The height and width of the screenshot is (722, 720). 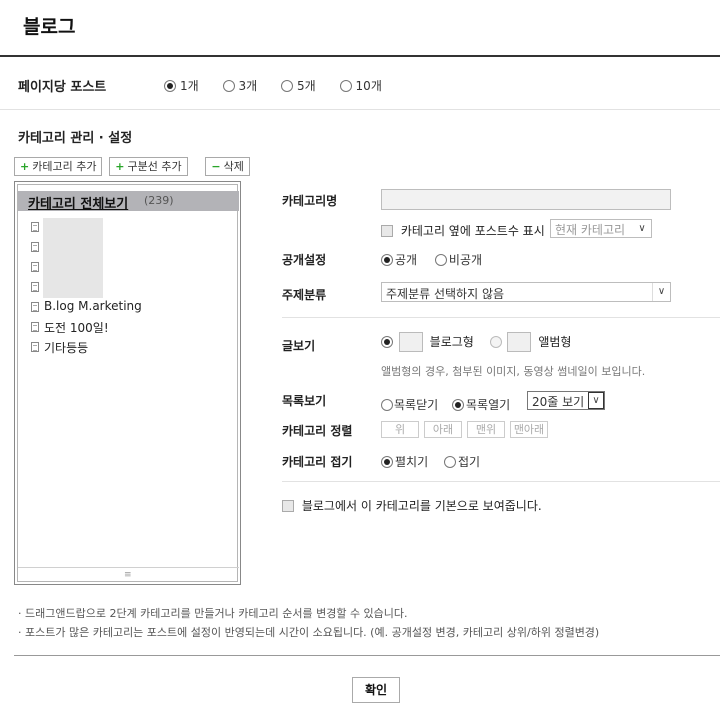 I want to click on tree-all-label: 카테고리 전체보기, so click(x=78, y=204).